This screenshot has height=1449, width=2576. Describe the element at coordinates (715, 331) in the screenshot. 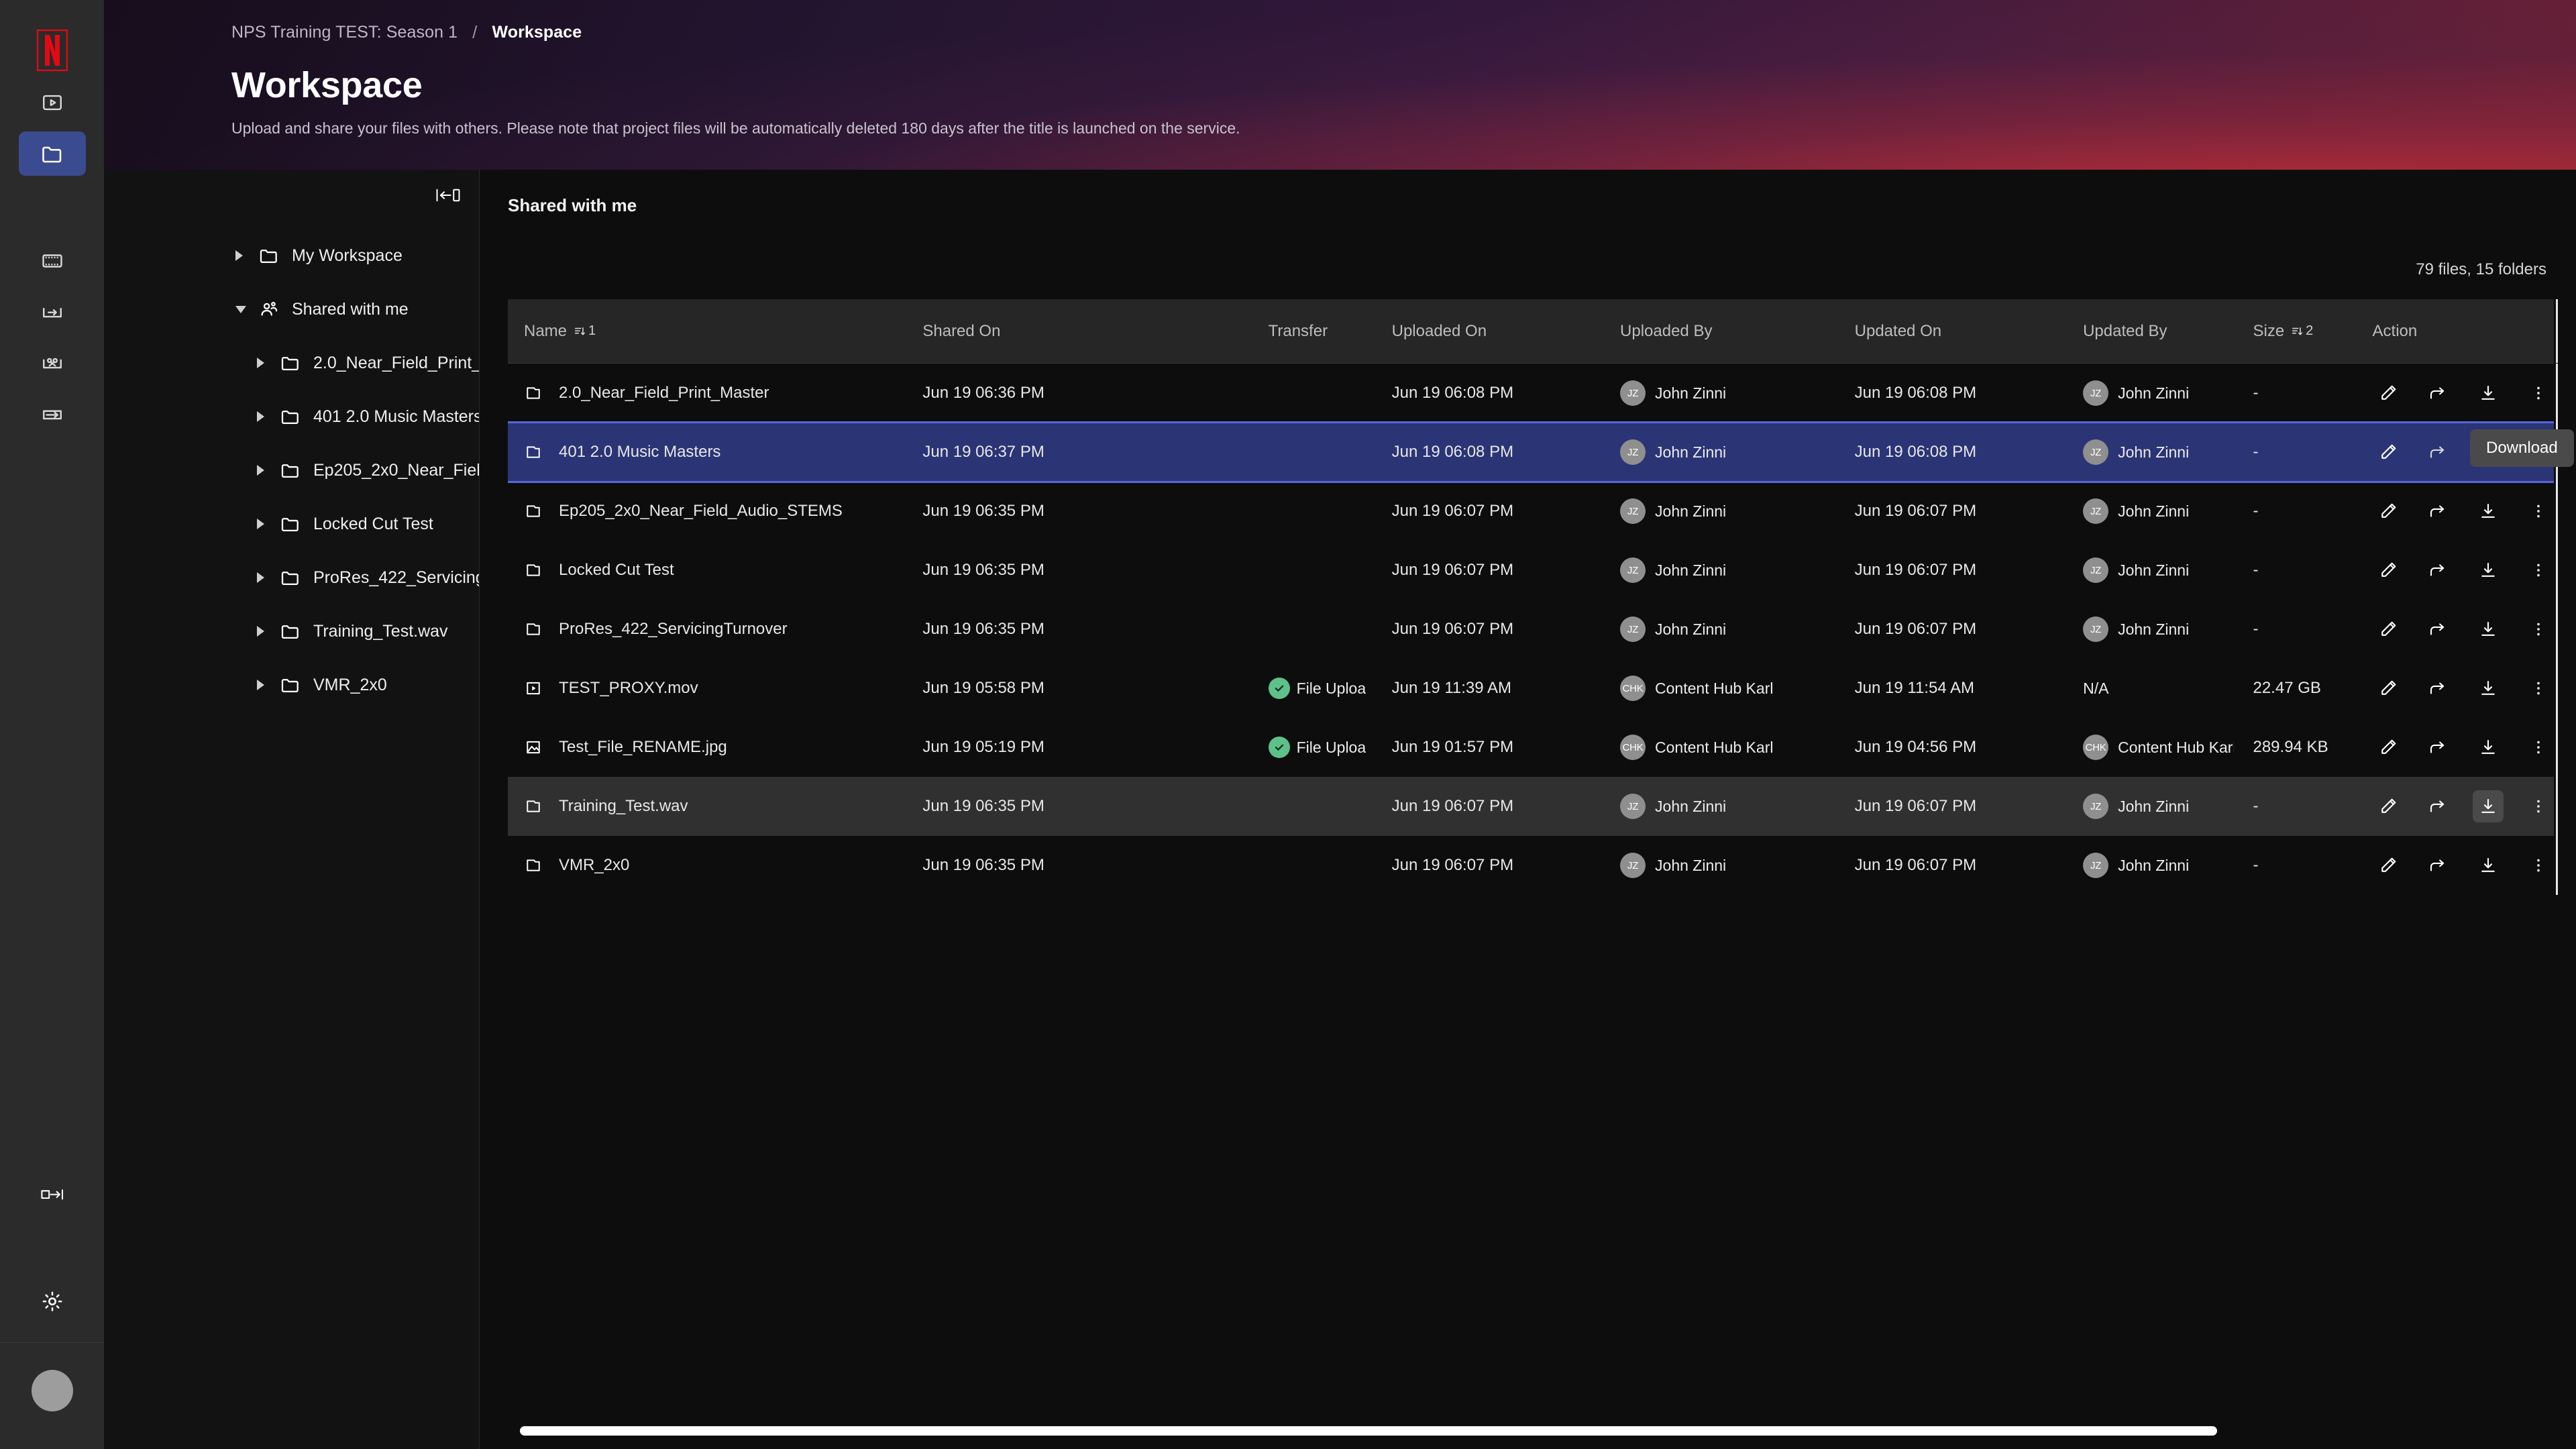

I see `column-header-name: Name 1` at that location.